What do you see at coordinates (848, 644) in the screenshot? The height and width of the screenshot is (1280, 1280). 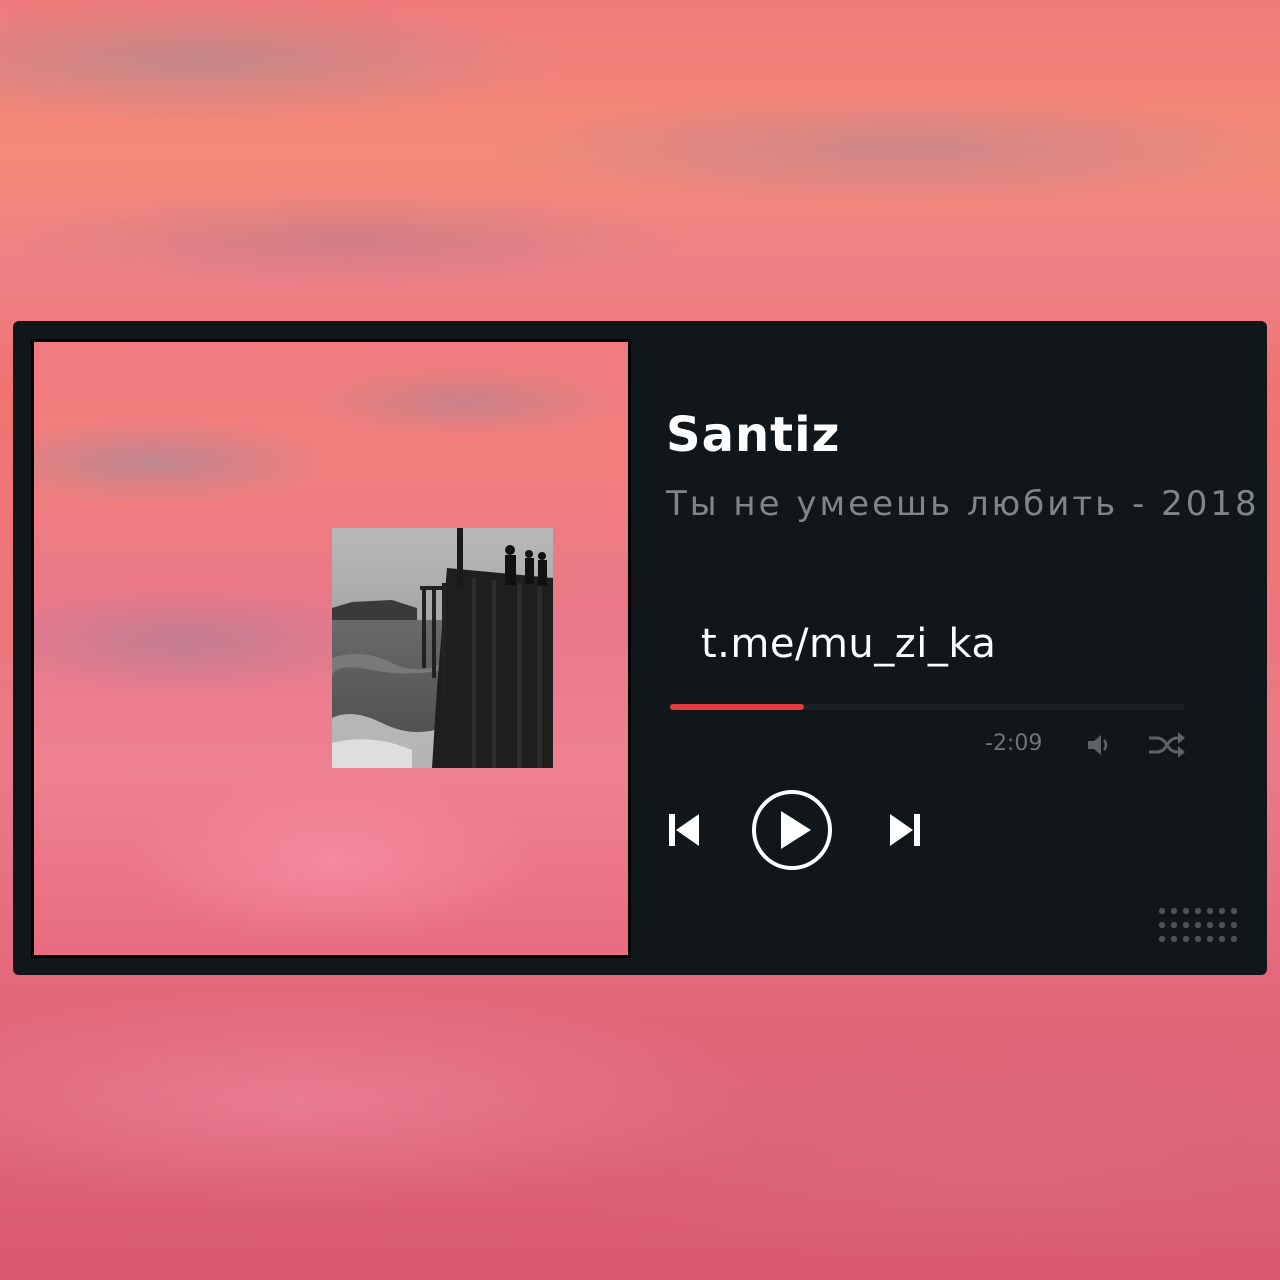 I see `channel-link: t.me/mu_zi_ka` at bounding box center [848, 644].